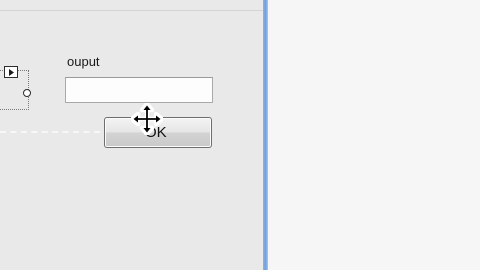  What do you see at coordinates (139, 90) in the screenshot?
I see `output-field` at bounding box center [139, 90].